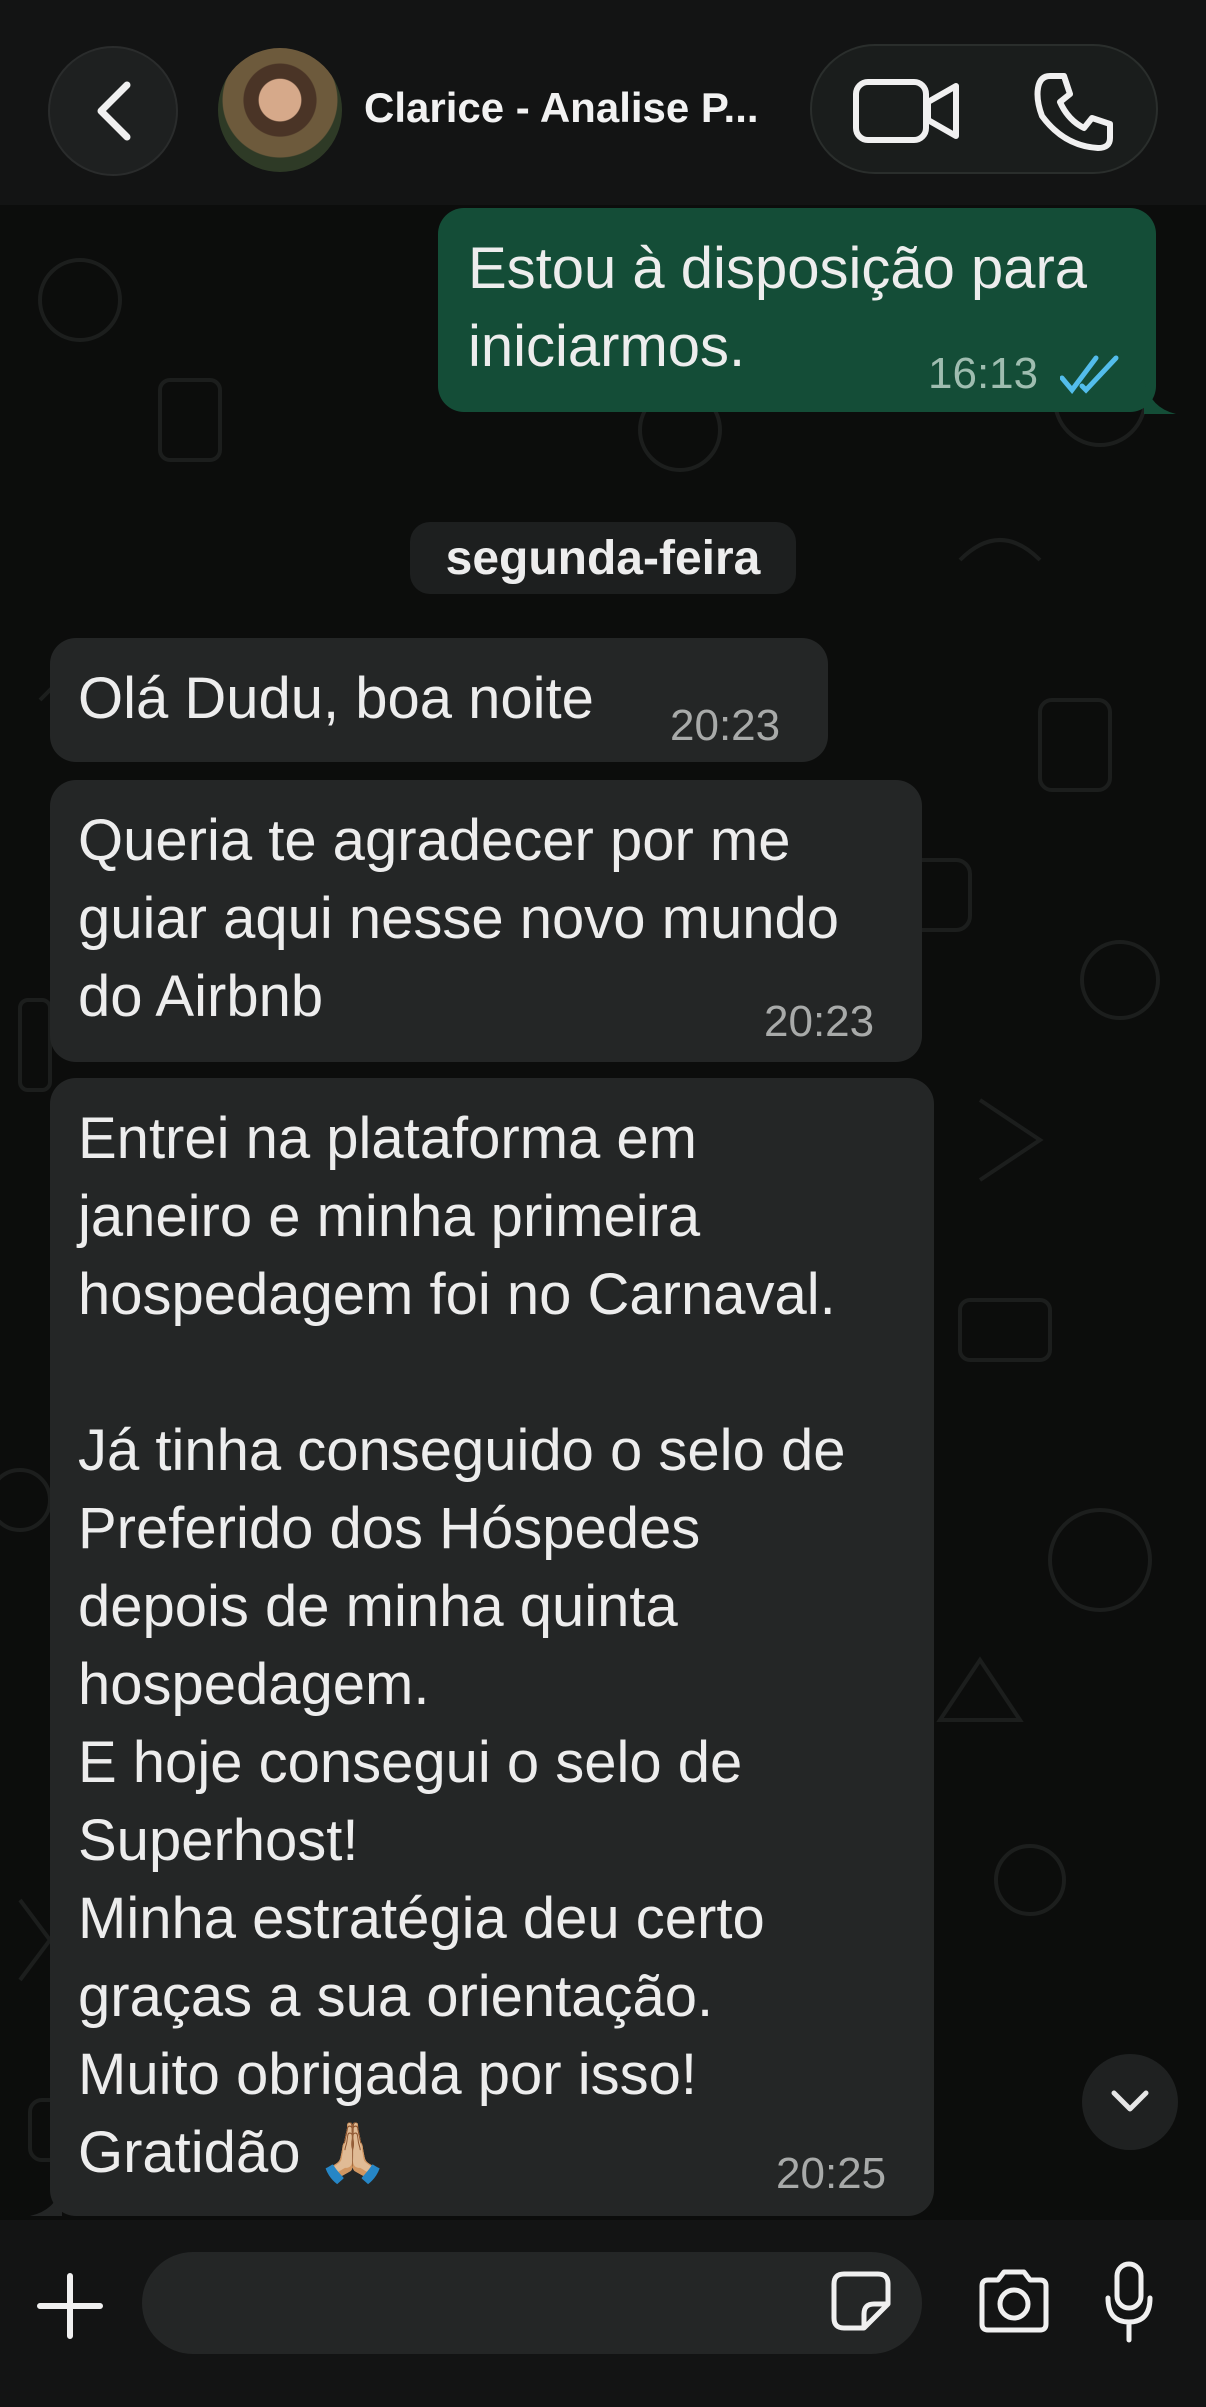  I want to click on date-separator: segunda-feira, so click(603, 558).